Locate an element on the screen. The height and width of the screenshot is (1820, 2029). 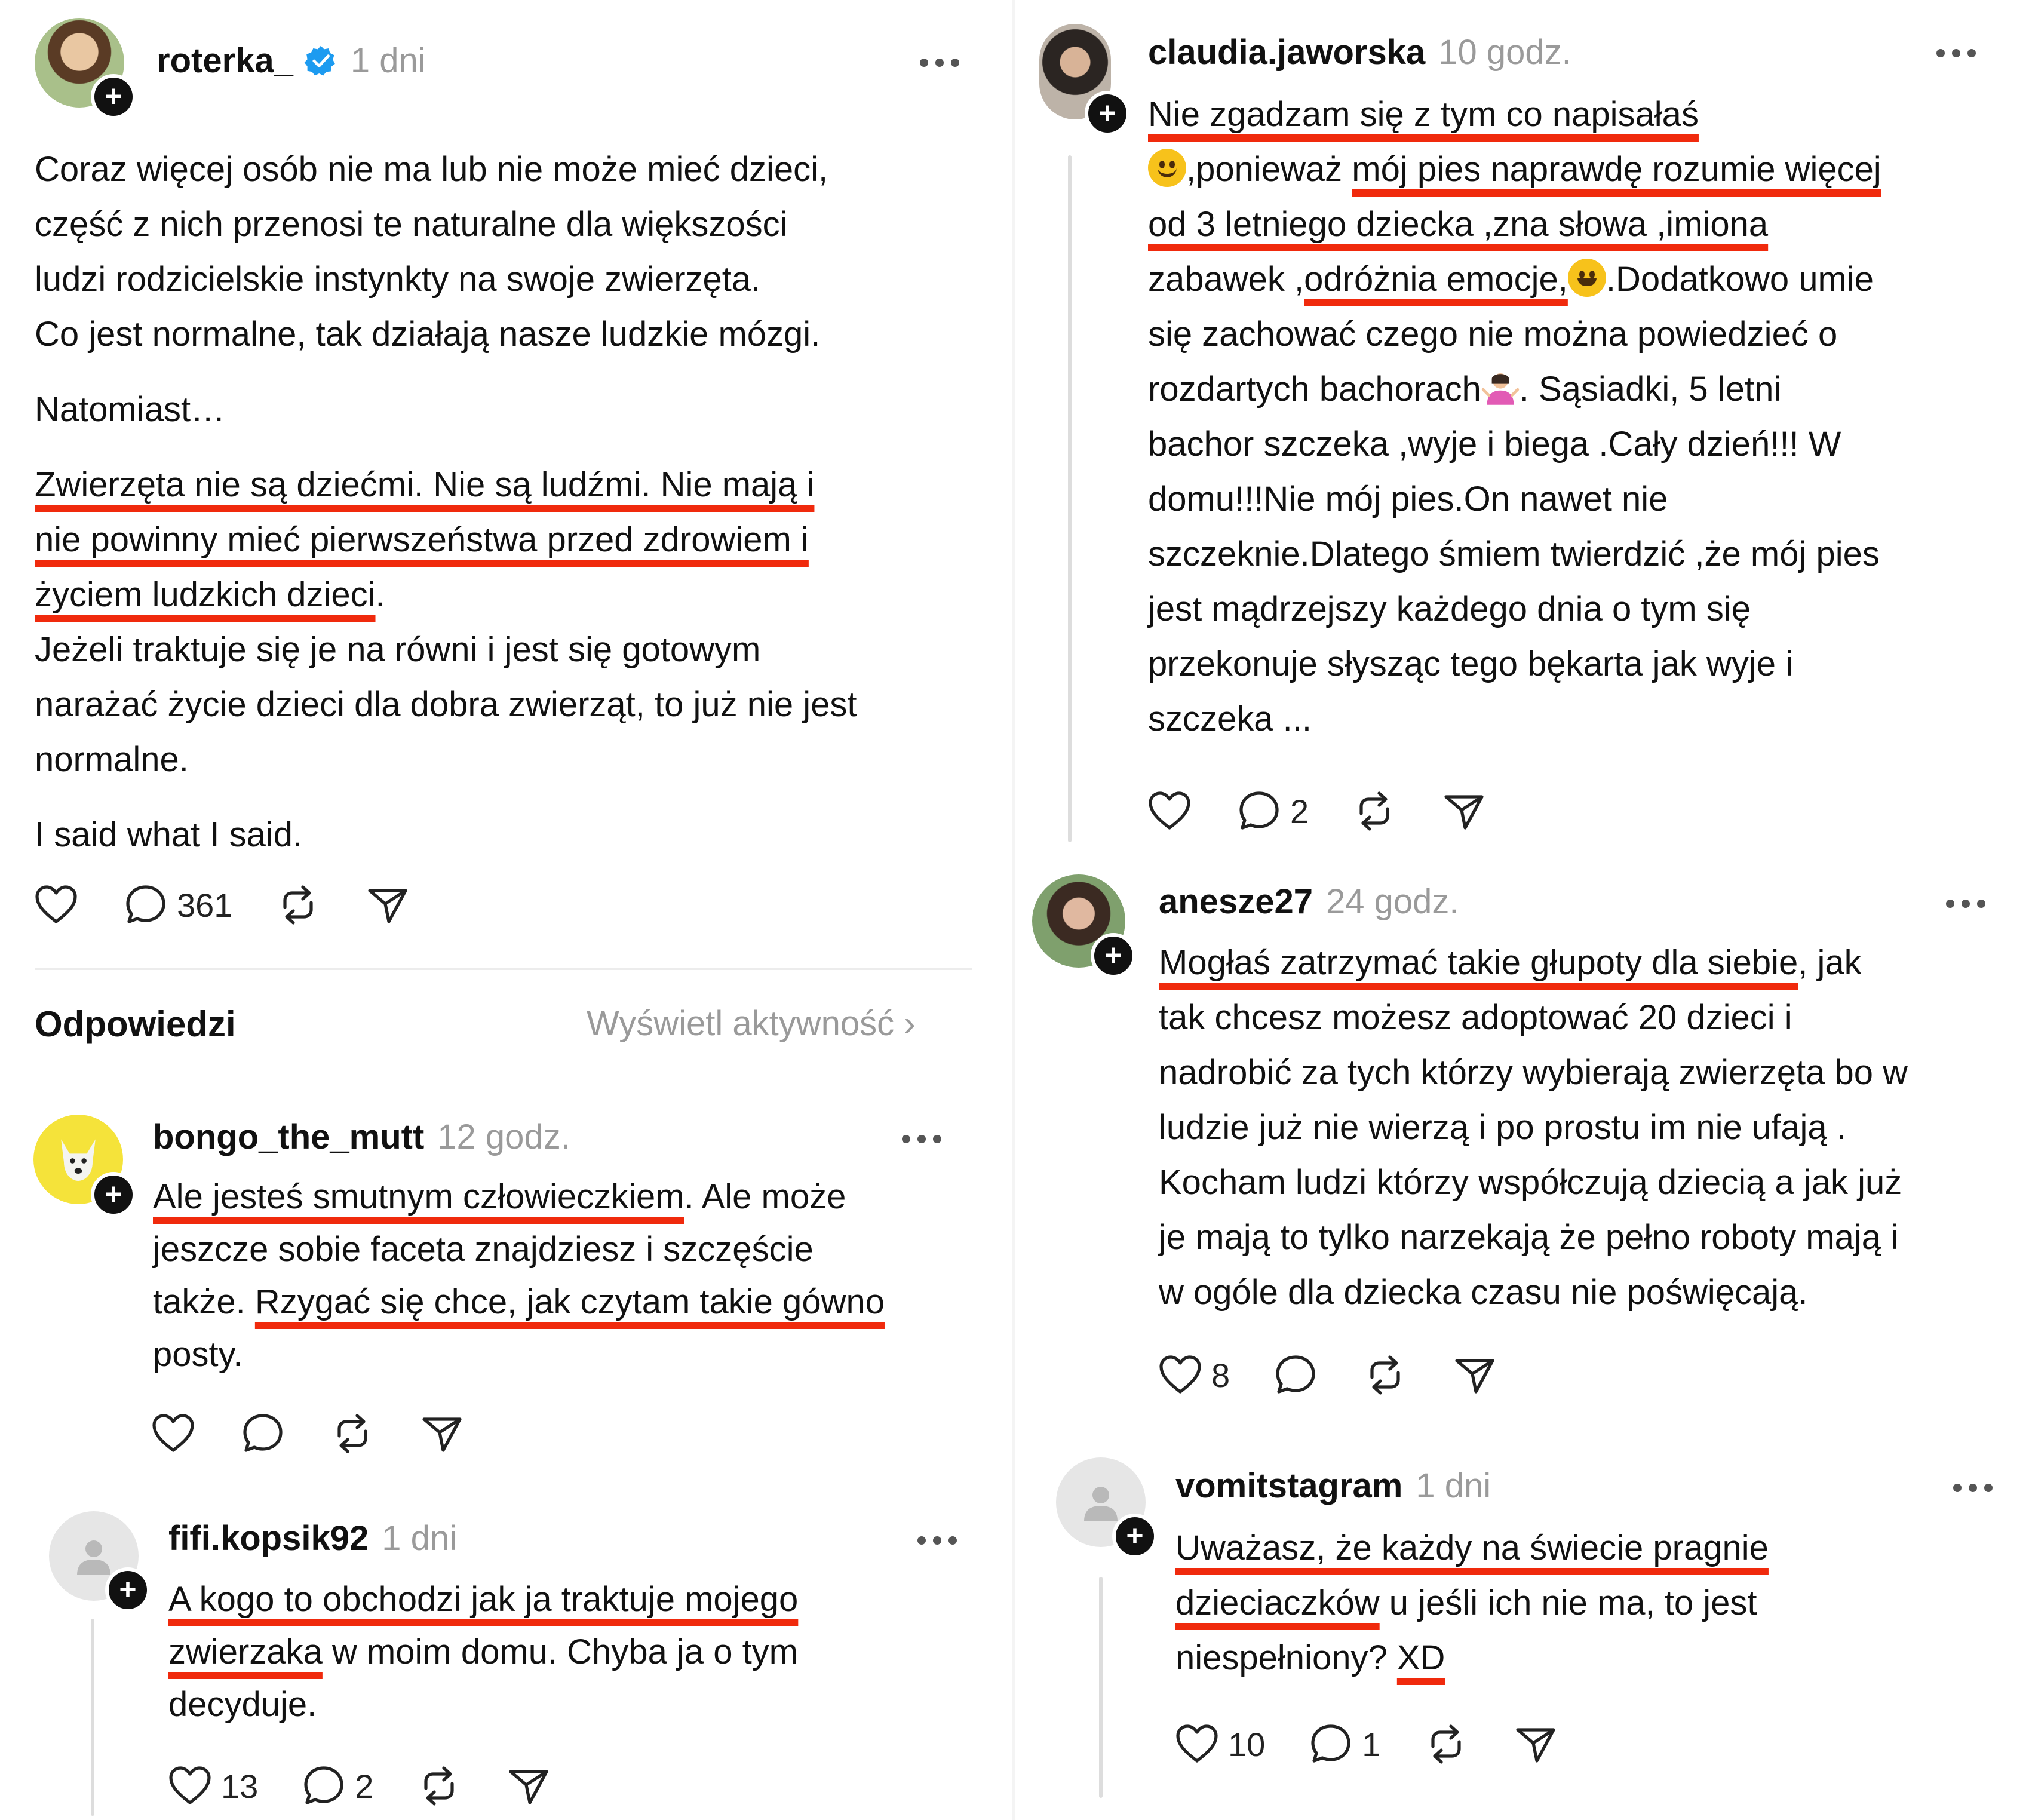
reply-count: 2 is located at coordinates (364, 1786).